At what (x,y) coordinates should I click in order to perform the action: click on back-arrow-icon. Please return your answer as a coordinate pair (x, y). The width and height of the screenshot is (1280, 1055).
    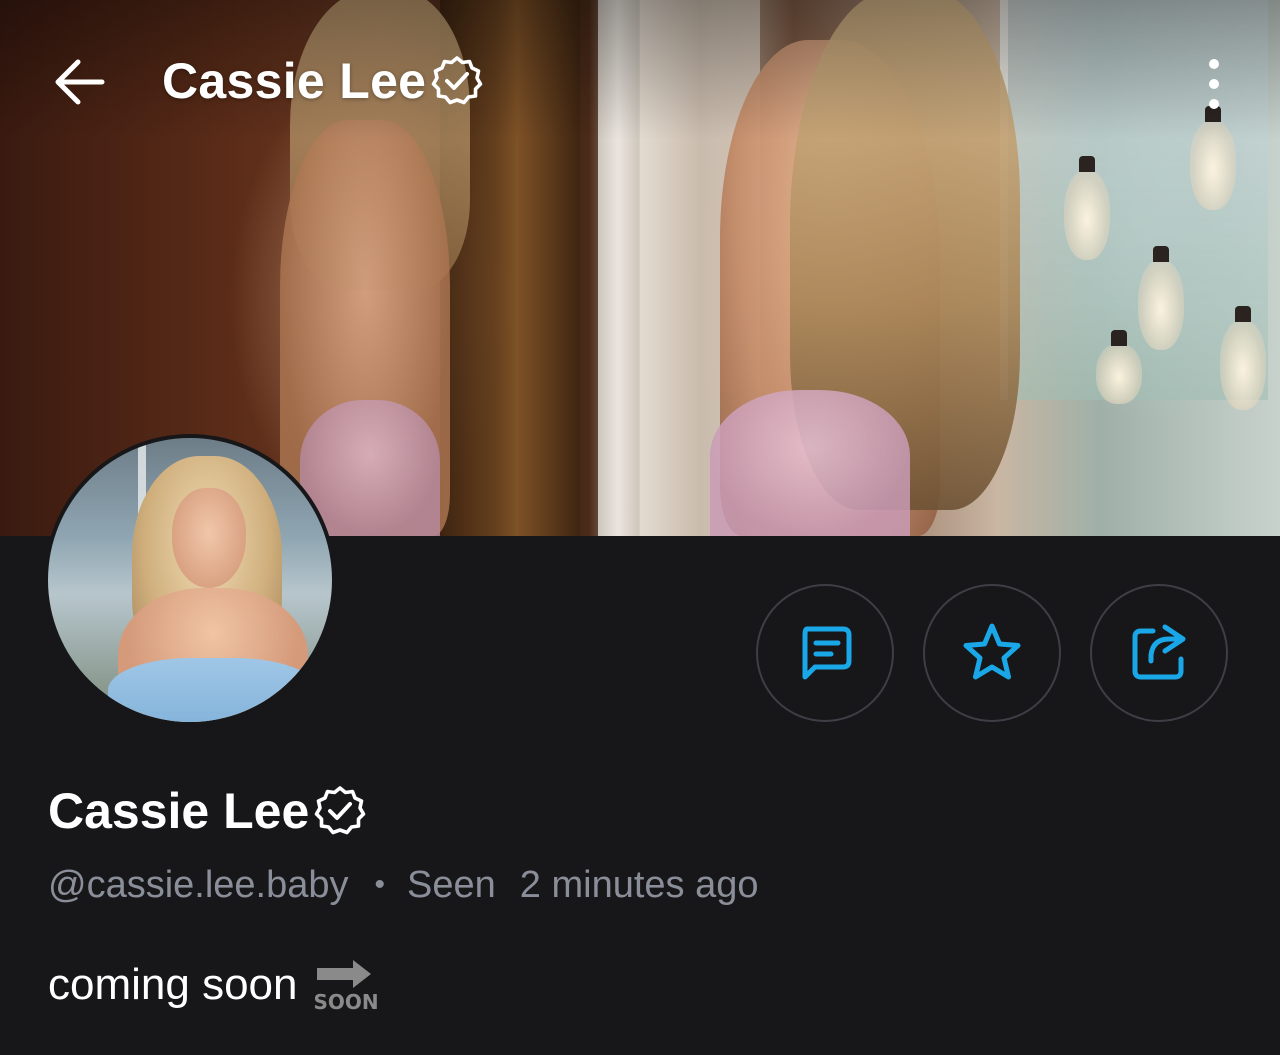
    Looking at the image, I should click on (80, 82).